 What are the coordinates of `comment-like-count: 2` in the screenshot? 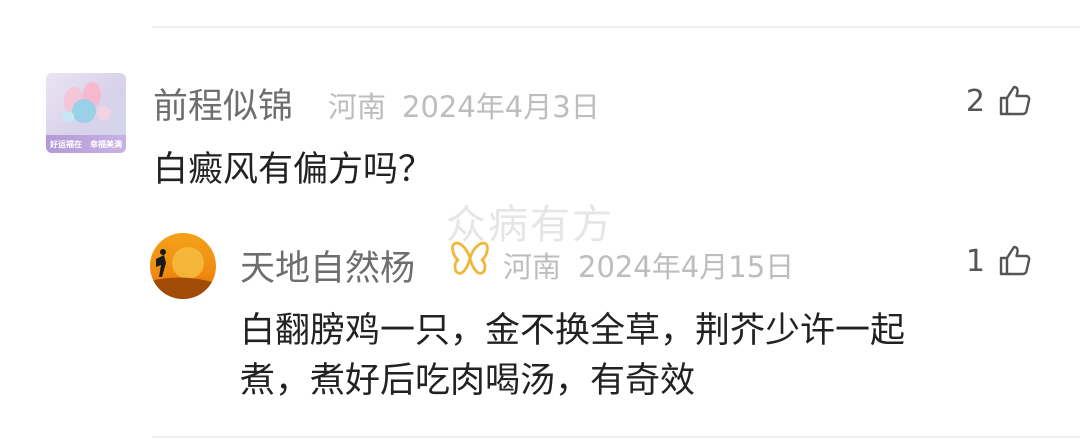 It's located at (975, 101).